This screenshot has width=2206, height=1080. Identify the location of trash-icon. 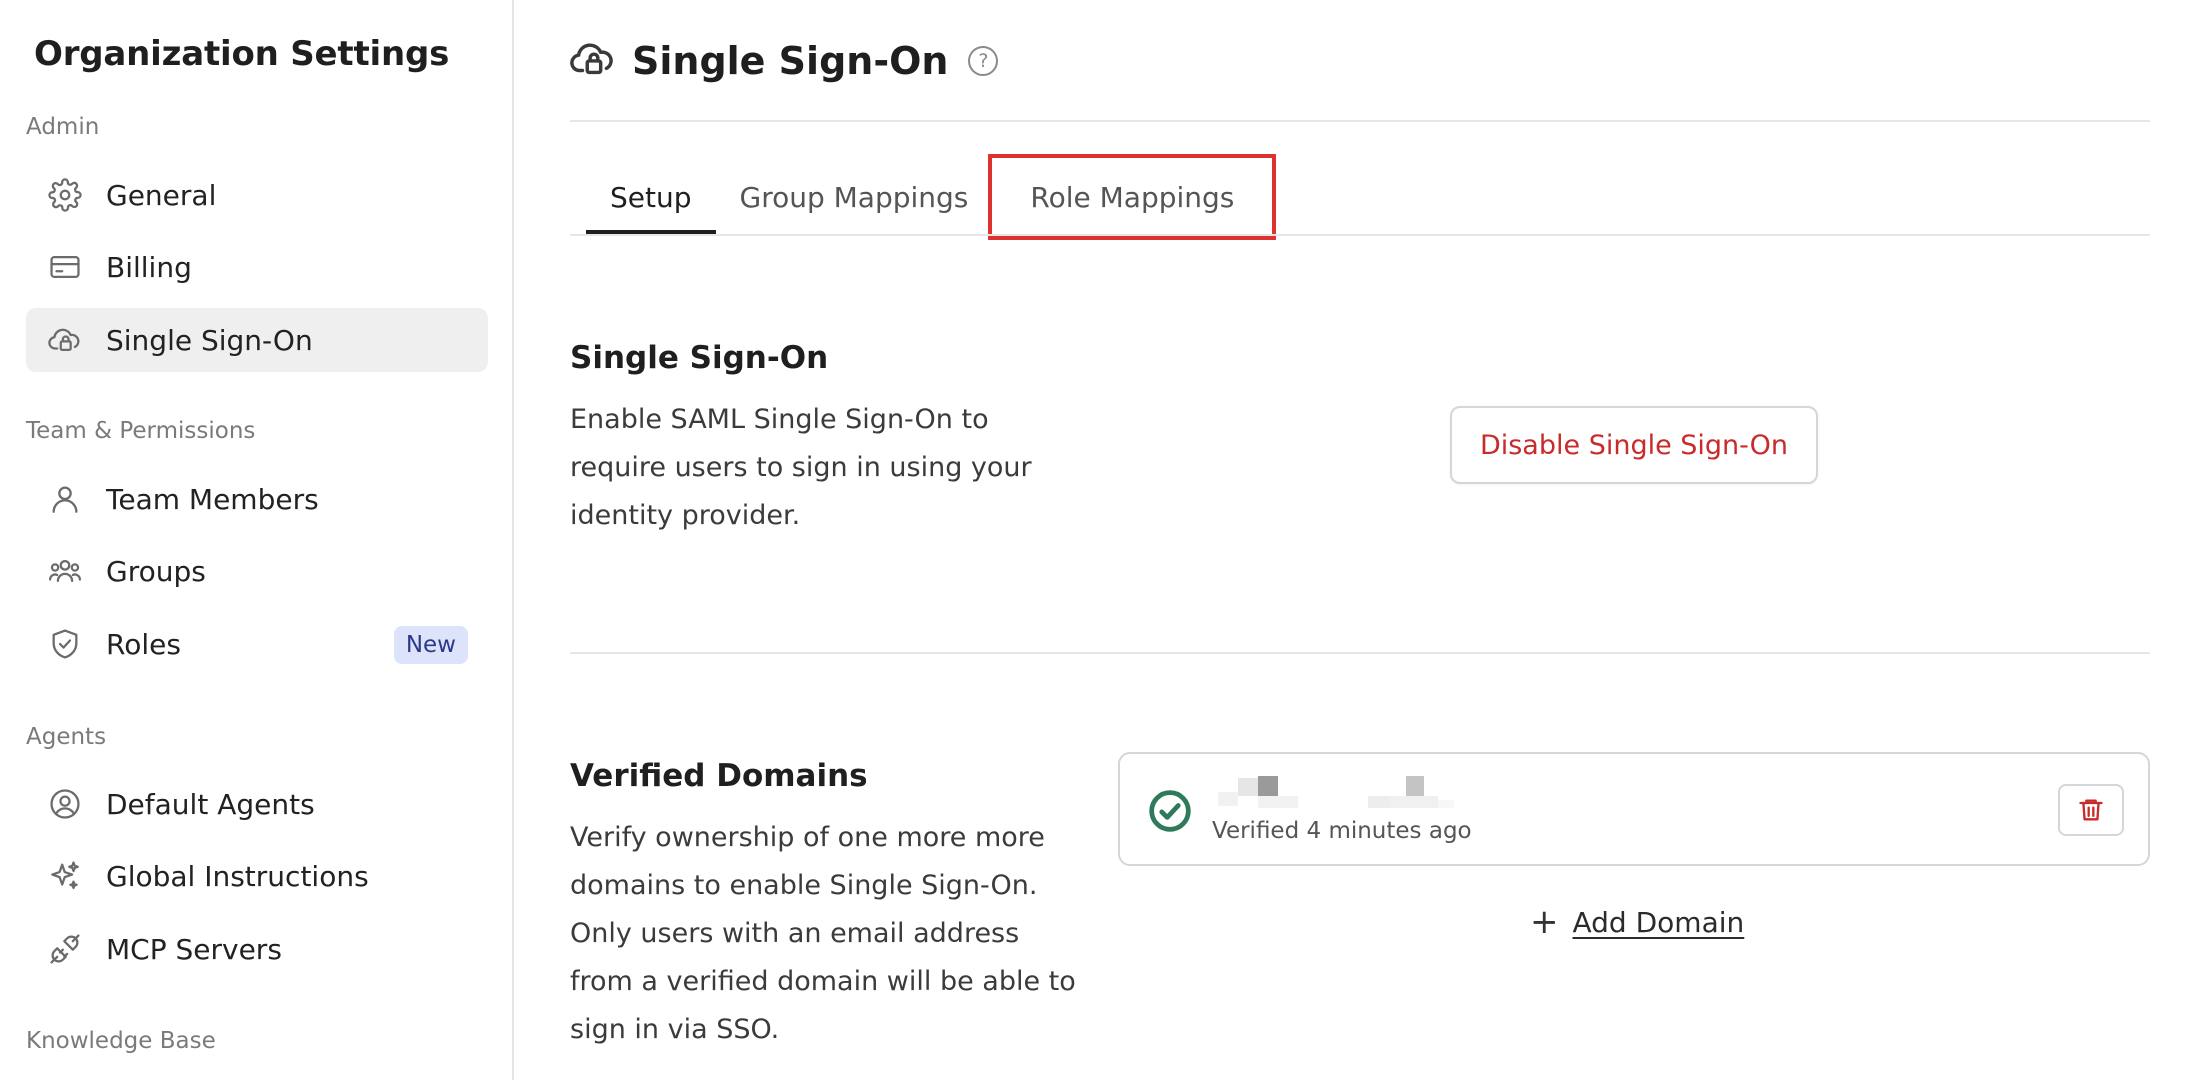
(2091, 810).